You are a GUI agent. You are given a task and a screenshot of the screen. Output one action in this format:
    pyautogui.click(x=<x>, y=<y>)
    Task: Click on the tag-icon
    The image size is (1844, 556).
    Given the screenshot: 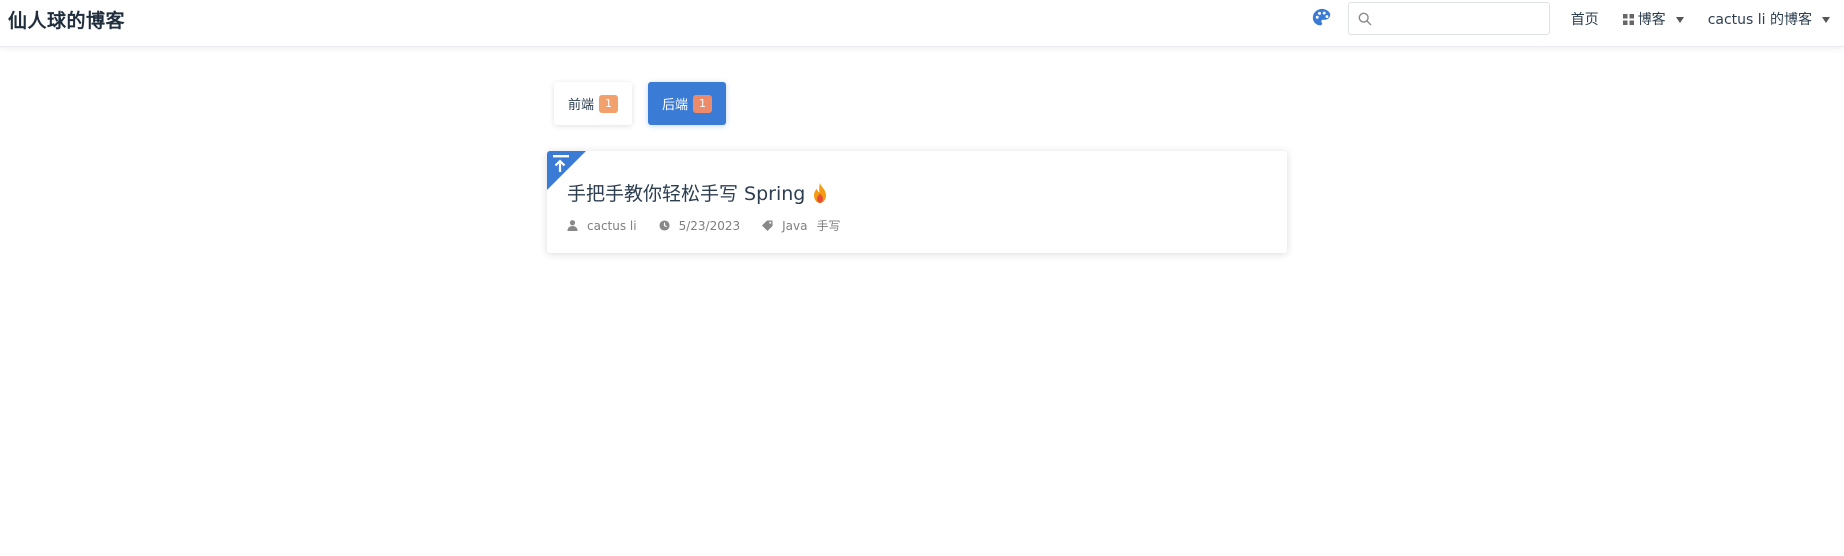 What is the action you would take?
    pyautogui.click(x=767, y=225)
    